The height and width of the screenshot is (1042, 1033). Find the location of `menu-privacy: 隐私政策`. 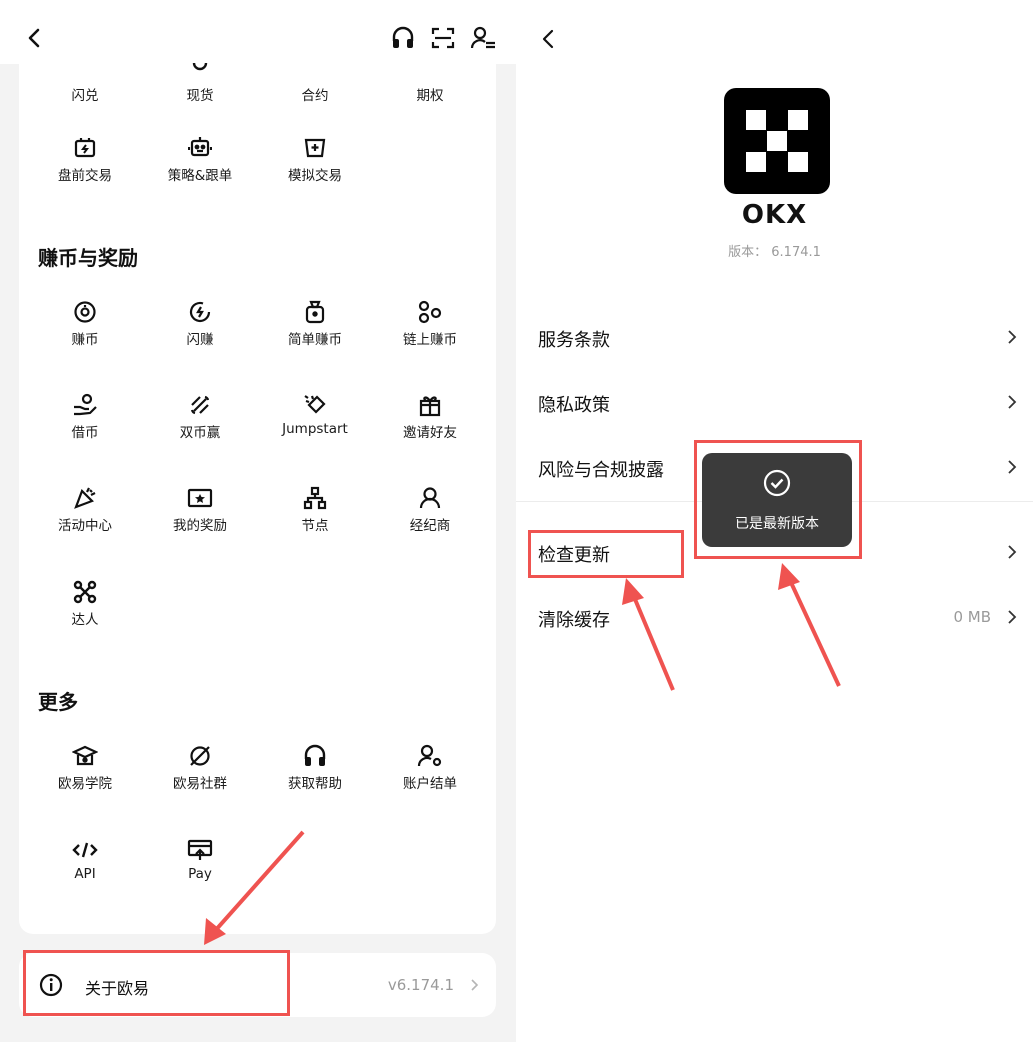

menu-privacy: 隐私政策 is located at coordinates (774, 403).